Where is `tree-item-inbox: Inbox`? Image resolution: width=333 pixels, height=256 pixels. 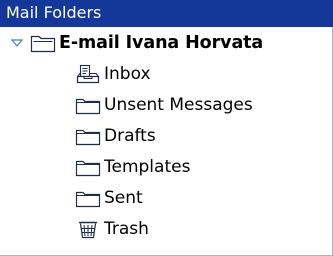
tree-item-inbox: Inbox is located at coordinates (112, 74).